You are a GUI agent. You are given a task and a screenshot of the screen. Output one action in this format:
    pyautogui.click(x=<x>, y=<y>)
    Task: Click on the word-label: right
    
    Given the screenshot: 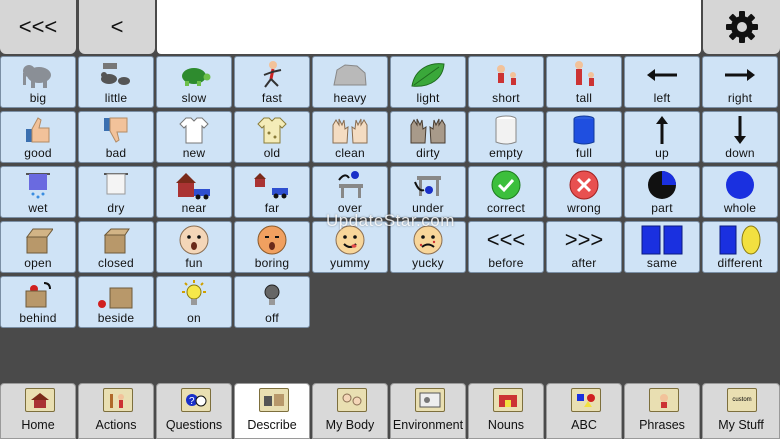 What is the action you would take?
    pyautogui.click(x=740, y=98)
    